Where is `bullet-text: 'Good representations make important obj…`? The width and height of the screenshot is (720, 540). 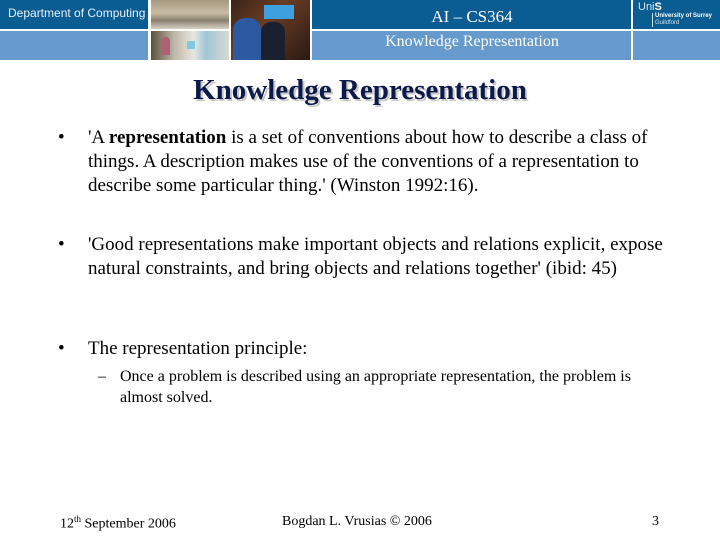 bullet-text: 'Good representations make important obj… is located at coordinates (375, 256).